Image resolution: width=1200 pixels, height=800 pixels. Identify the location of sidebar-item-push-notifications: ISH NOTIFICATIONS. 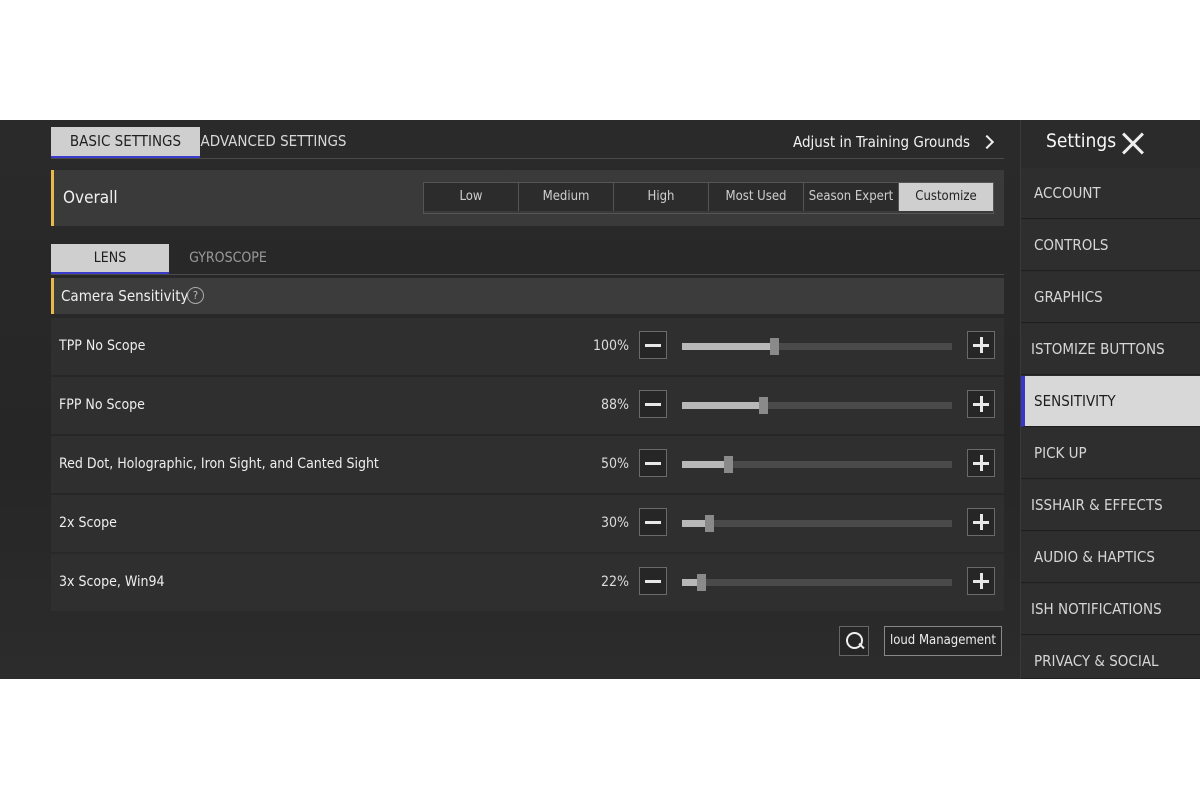
(1110, 609).